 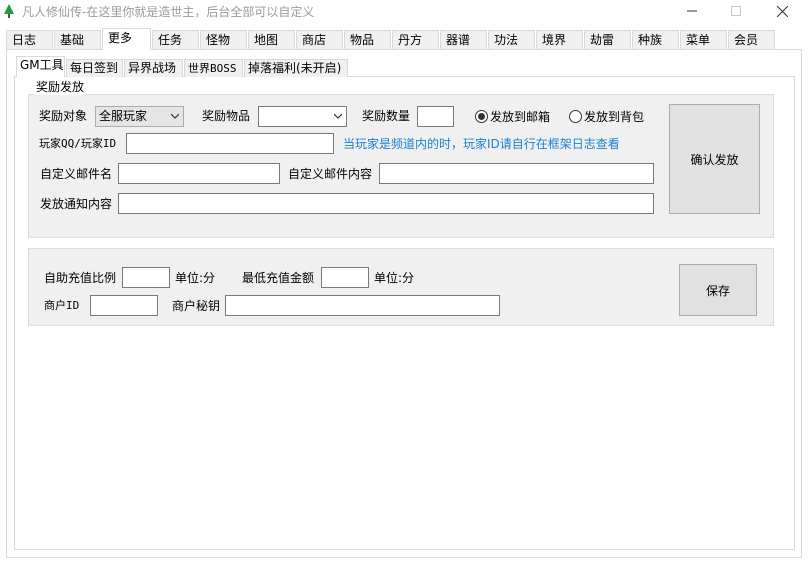 What do you see at coordinates (718, 290) in the screenshot?
I see `save-button: 保存` at bounding box center [718, 290].